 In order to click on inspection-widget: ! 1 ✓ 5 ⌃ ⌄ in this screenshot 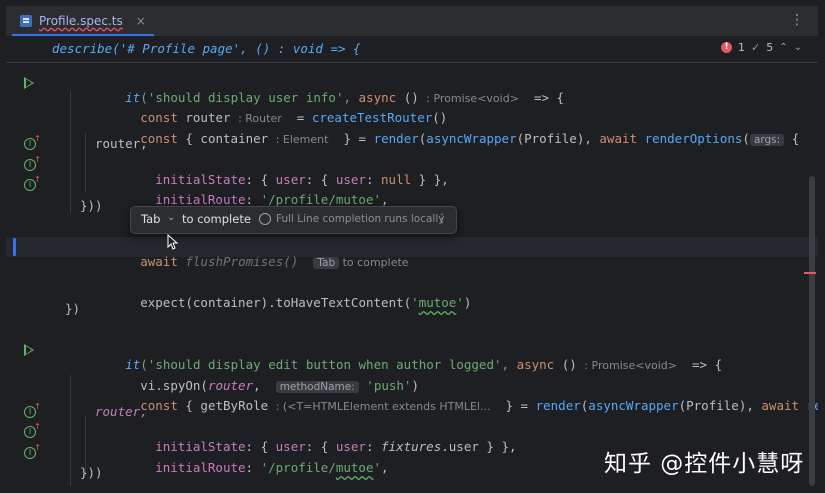, I will do `click(761, 47)`.